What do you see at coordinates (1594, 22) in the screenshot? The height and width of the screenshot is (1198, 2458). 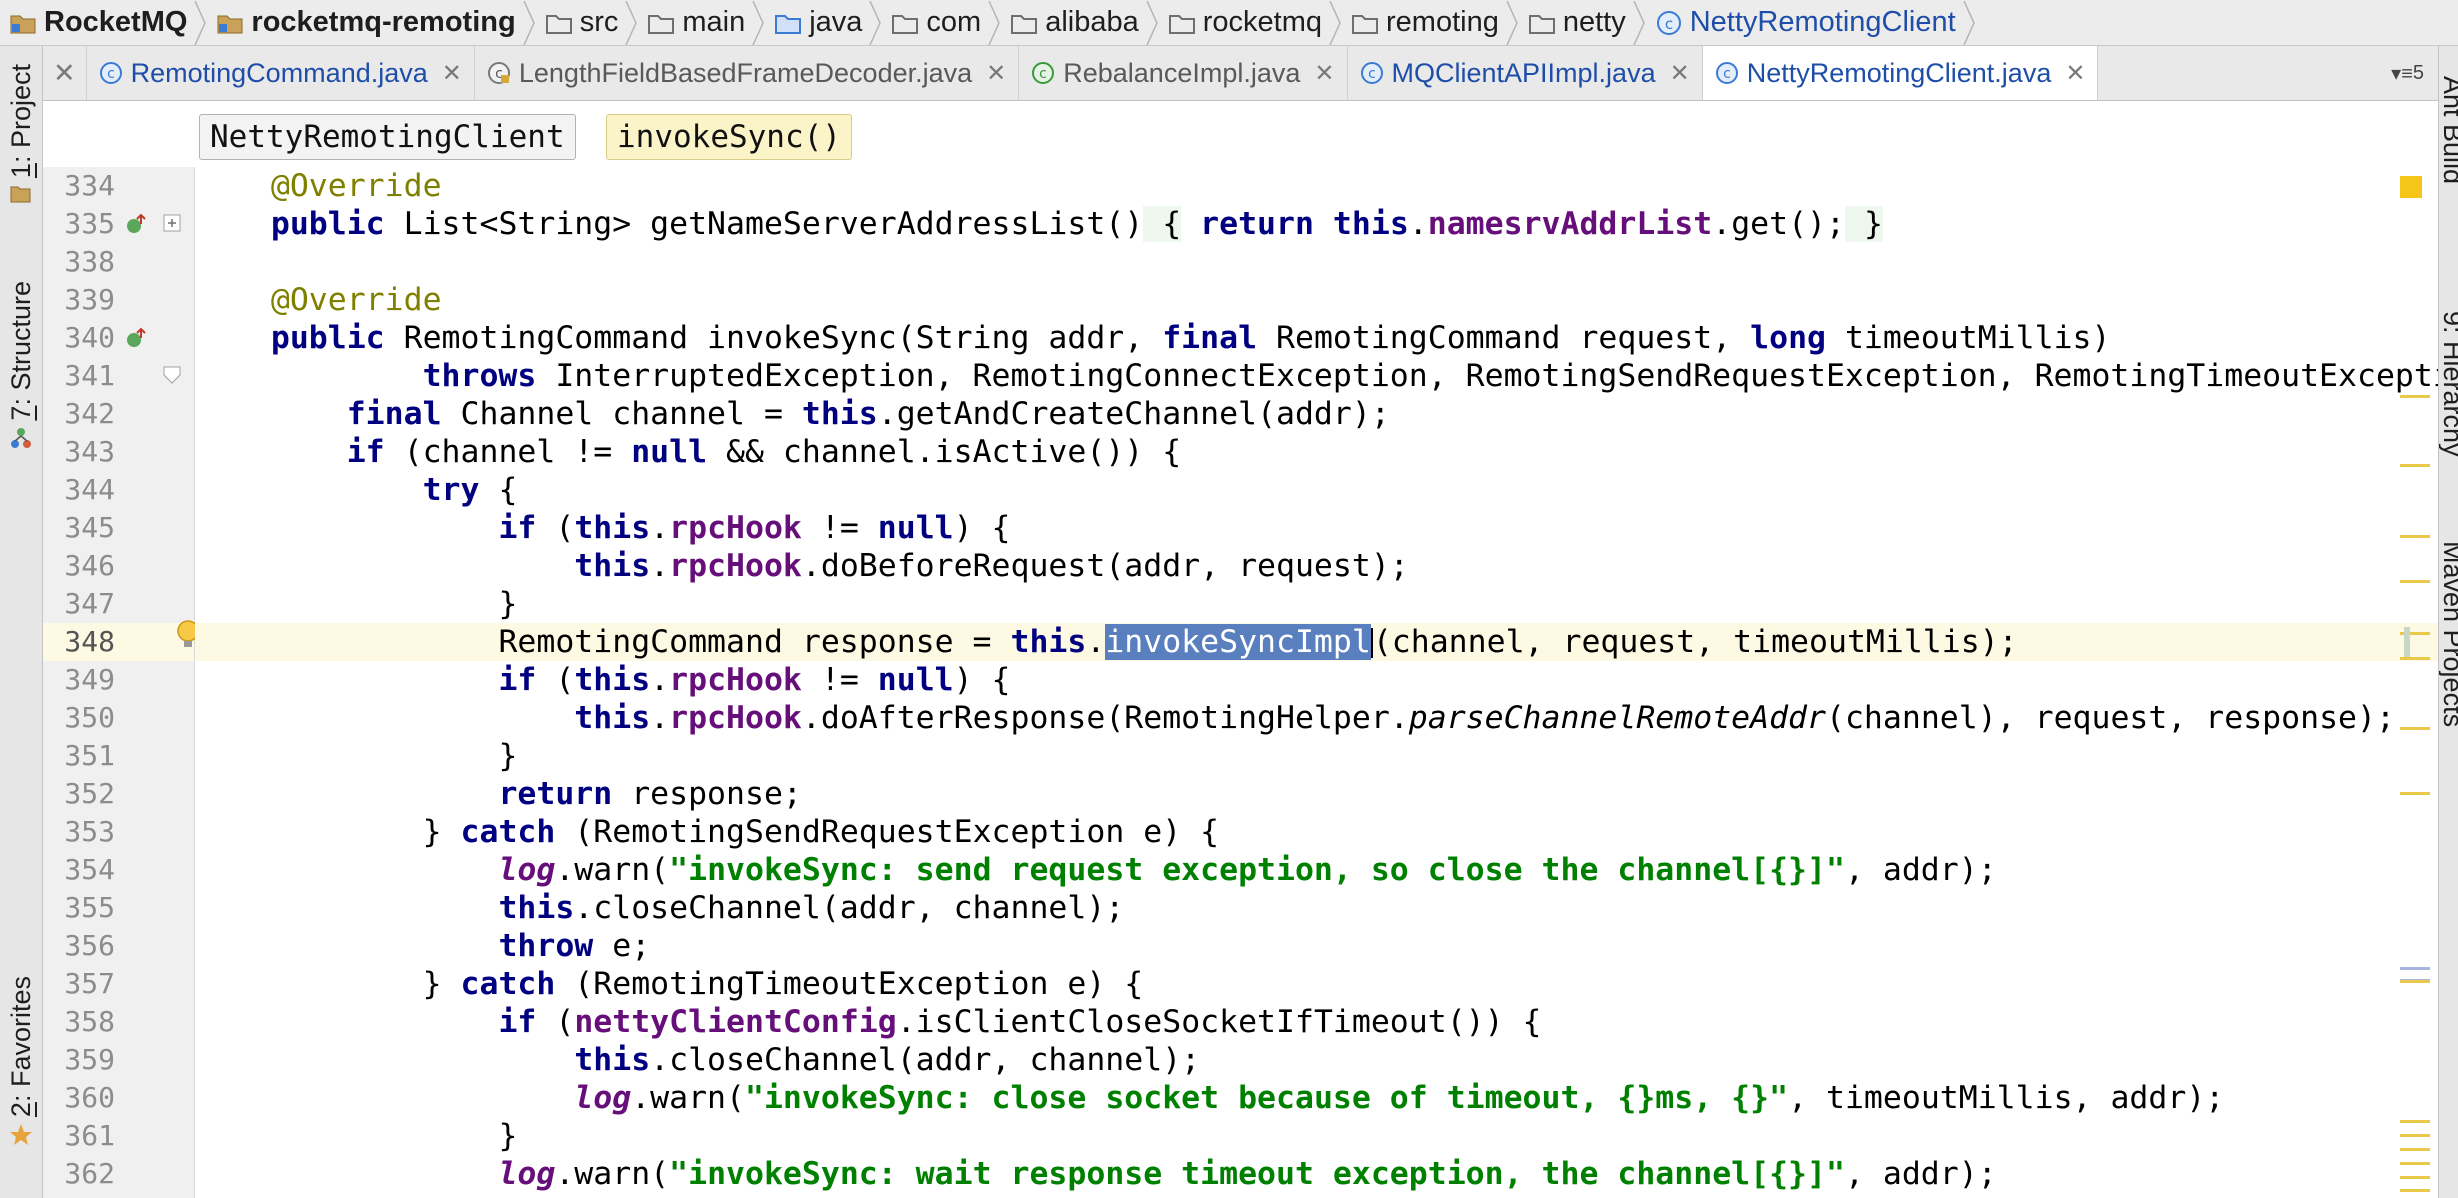 I see `nav-crumb-label: netty` at bounding box center [1594, 22].